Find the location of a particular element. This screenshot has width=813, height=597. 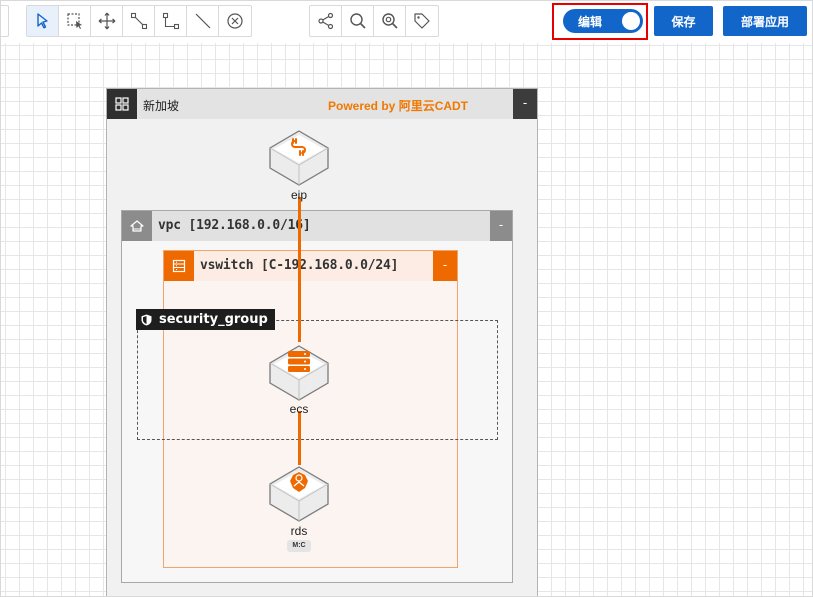

line-tool-button is located at coordinates (203, 21).